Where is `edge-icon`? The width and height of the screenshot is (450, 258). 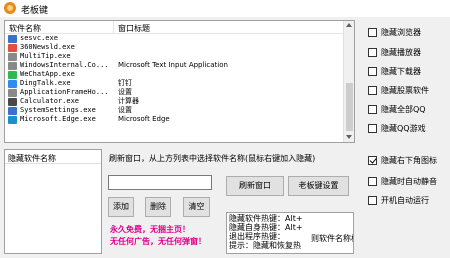 edge-icon is located at coordinates (12, 120).